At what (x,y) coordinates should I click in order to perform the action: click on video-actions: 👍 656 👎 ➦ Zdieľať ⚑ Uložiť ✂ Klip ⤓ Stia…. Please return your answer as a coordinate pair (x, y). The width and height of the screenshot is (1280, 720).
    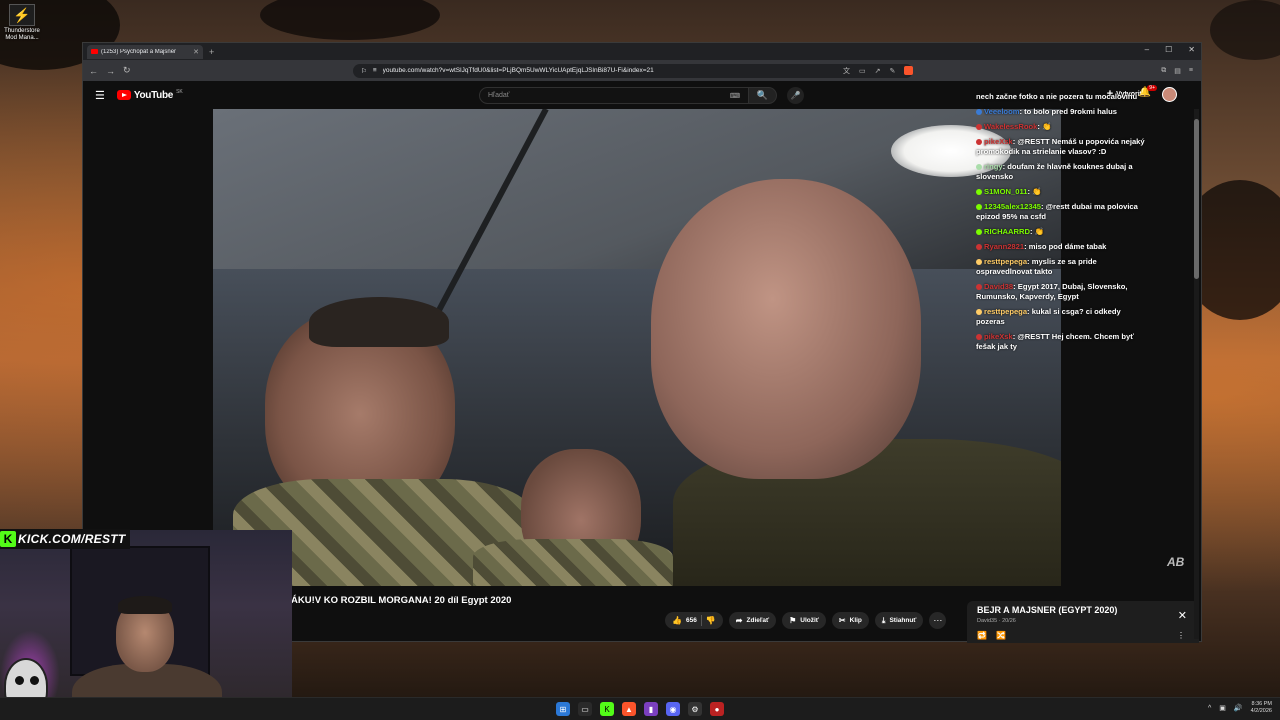
    Looking at the image, I should click on (806, 620).